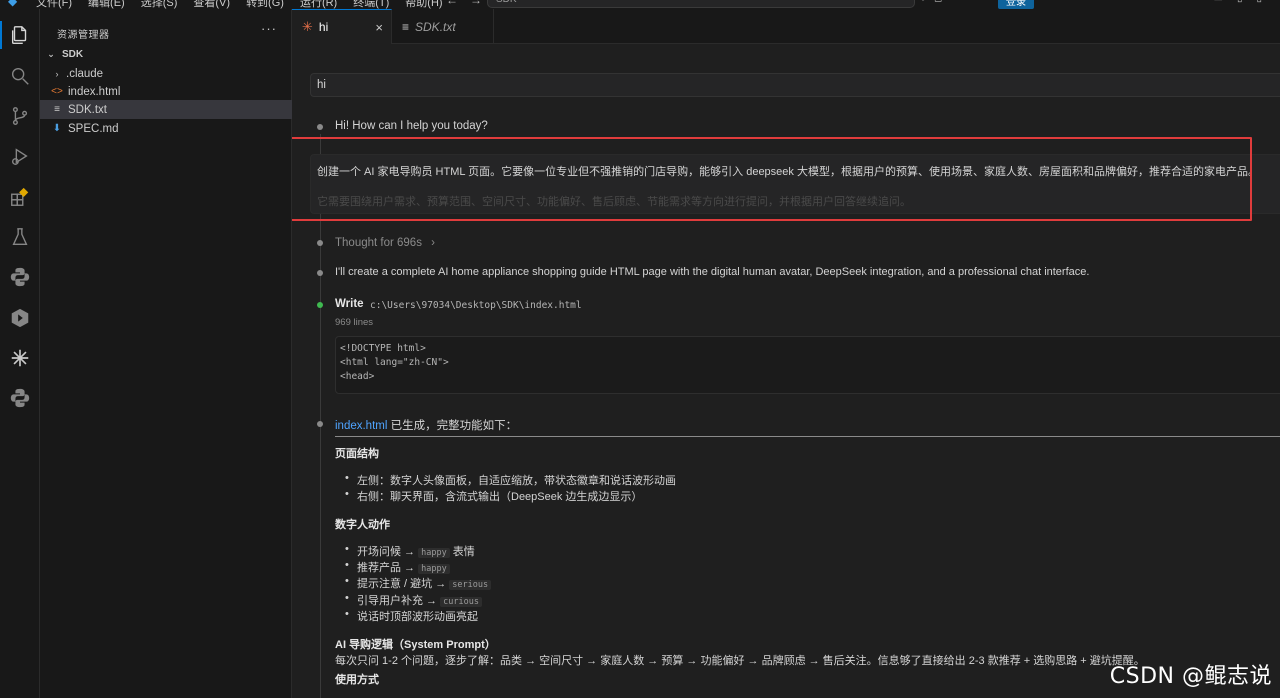 This screenshot has width=1280, height=698. I want to click on menu-terminal: 终端(T), so click(371, 4).